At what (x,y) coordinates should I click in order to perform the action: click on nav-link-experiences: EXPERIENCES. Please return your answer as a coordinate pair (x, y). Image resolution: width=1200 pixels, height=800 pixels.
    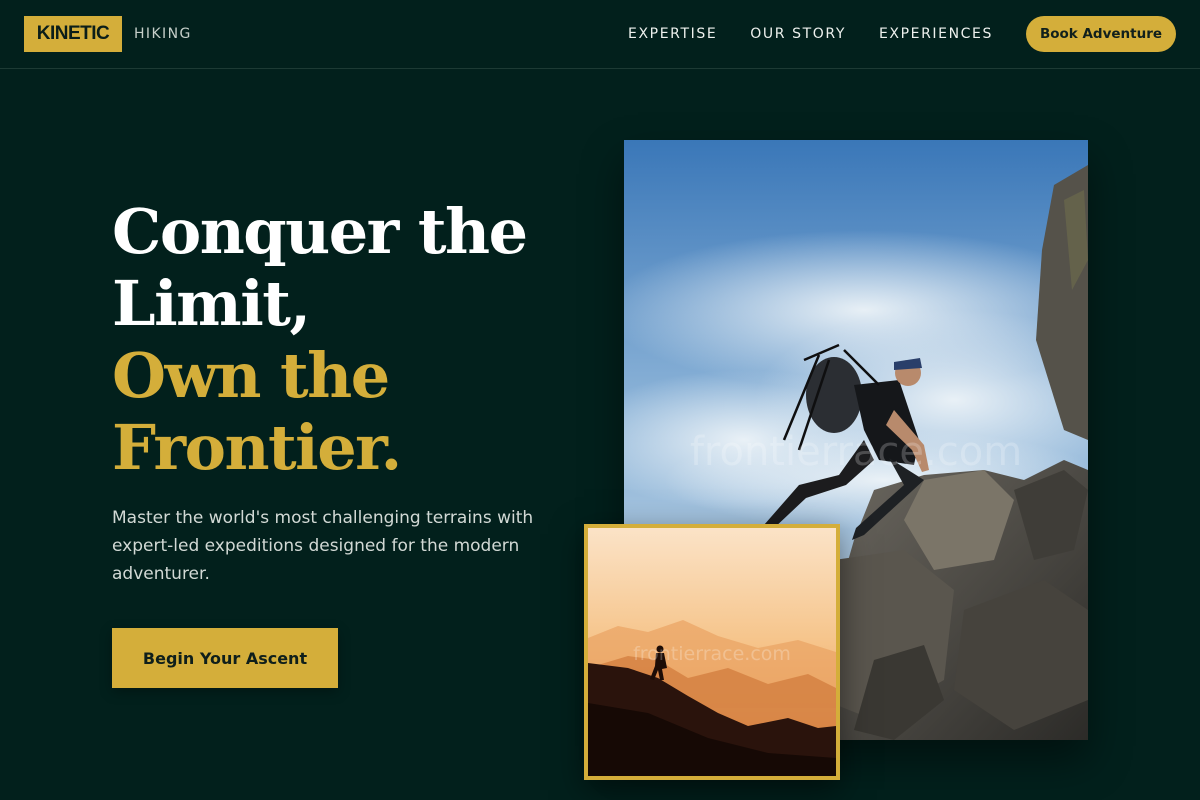
    Looking at the image, I should click on (936, 34).